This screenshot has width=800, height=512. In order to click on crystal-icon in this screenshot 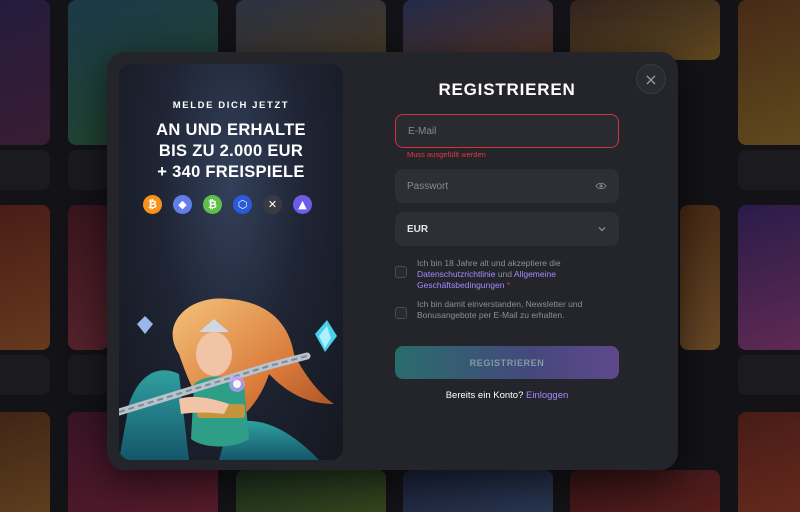, I will do `click(145, 325)`.